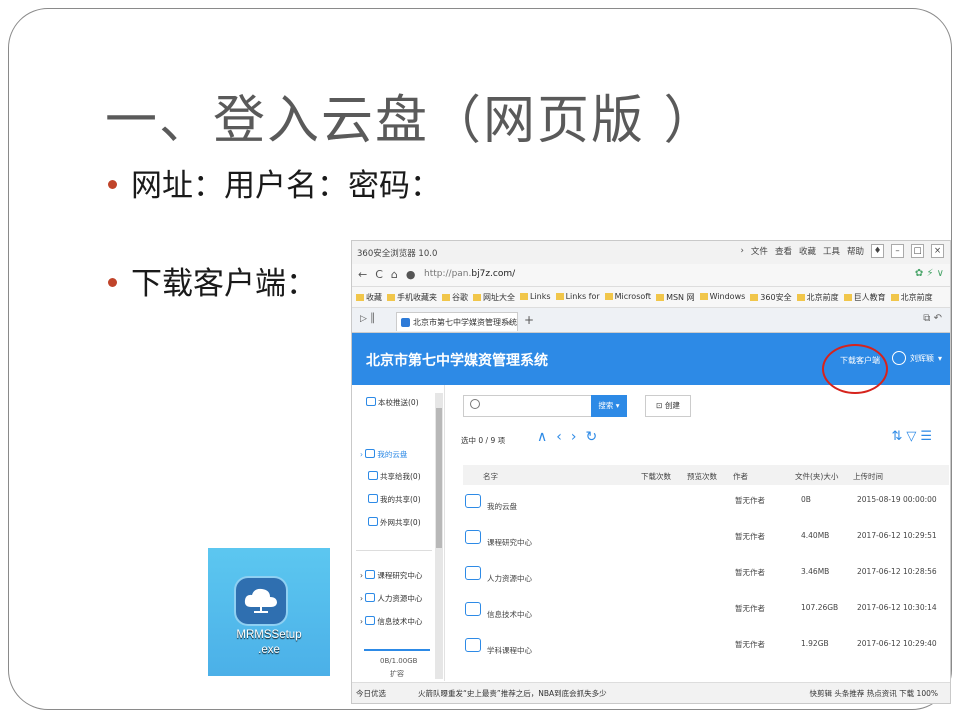 This screenshot has width=960, height=720. I want to click on nav-buttons: ← C ⌂ ●, so click(387, 274).